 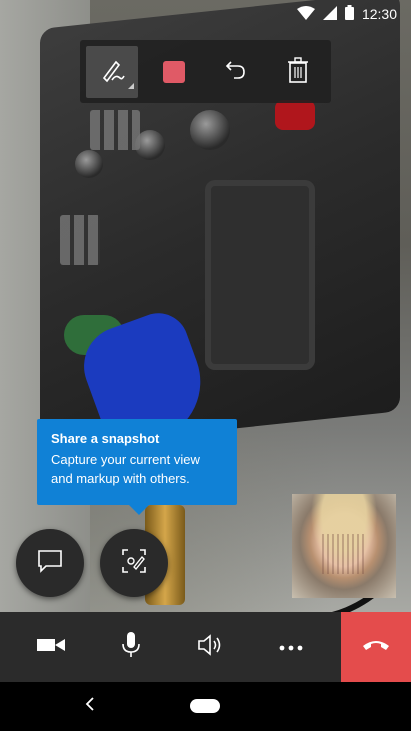 I want to click on remote-video-thumbnail, so click(x=344, y=546).